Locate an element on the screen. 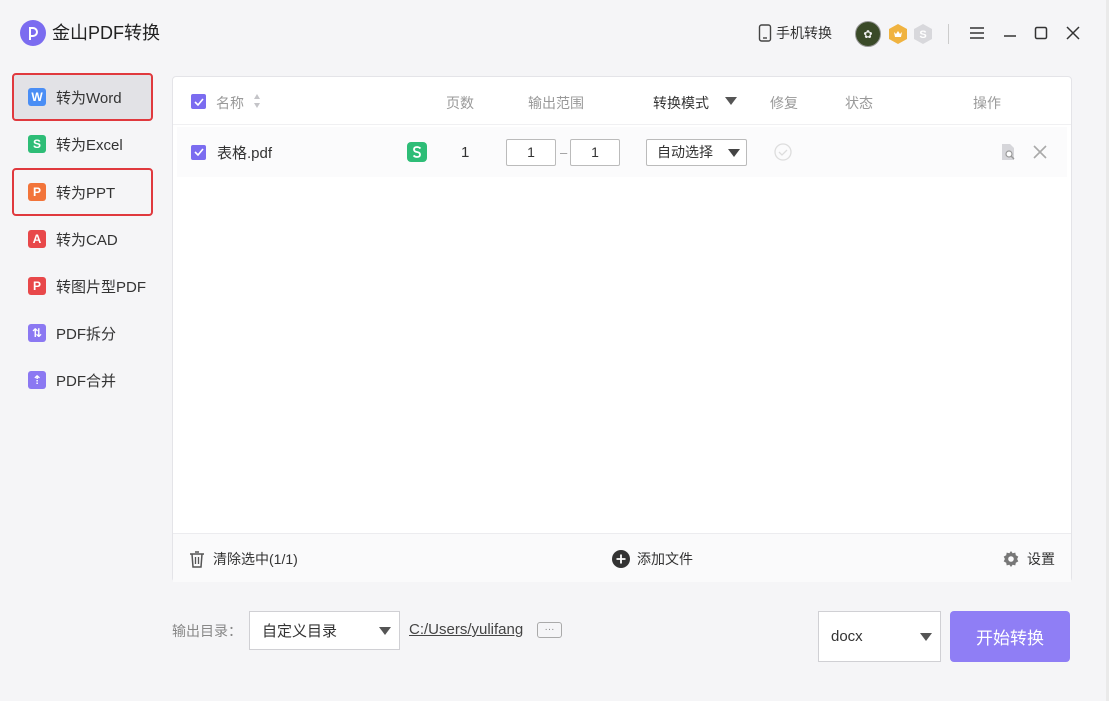  sidebar-item-label: 转为Excel is located at coordinates (89, 145).